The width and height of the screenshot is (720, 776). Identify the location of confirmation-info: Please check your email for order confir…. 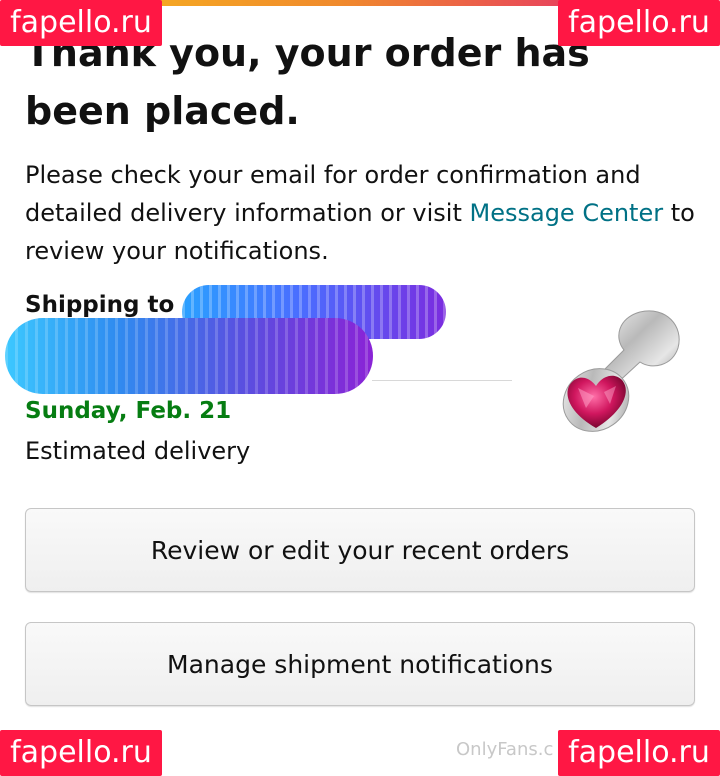
(365, 213).